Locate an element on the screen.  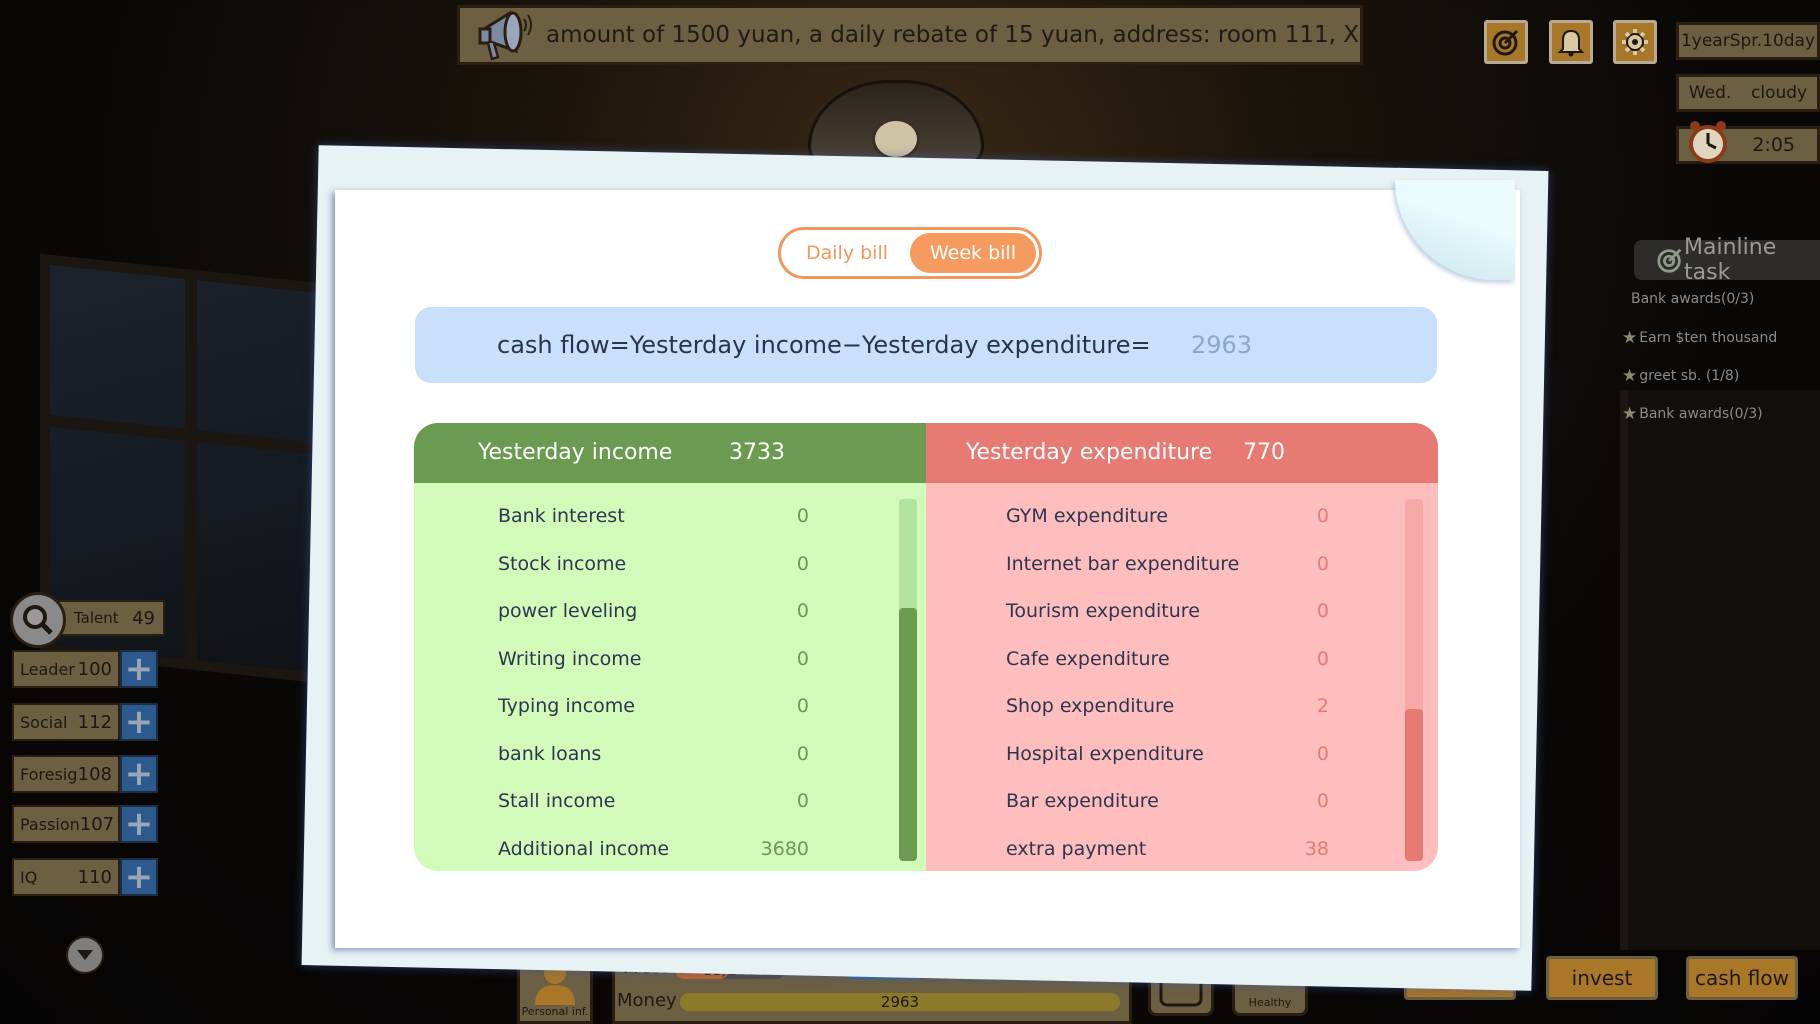
mainline-task-header: Mainline task is located at coordinates (1727, 260).